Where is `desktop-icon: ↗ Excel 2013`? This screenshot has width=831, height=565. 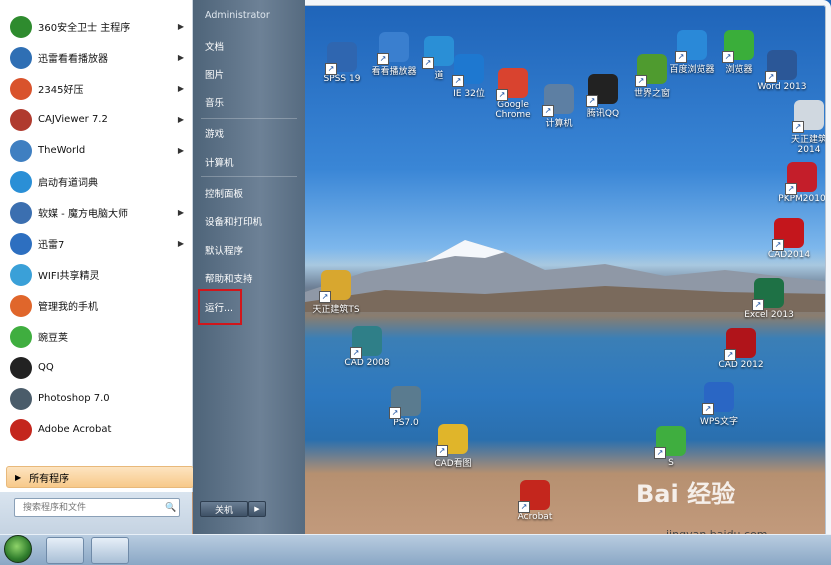 desktop-icon: ↗ Excel 2013 is located at coordinates (769, 299).